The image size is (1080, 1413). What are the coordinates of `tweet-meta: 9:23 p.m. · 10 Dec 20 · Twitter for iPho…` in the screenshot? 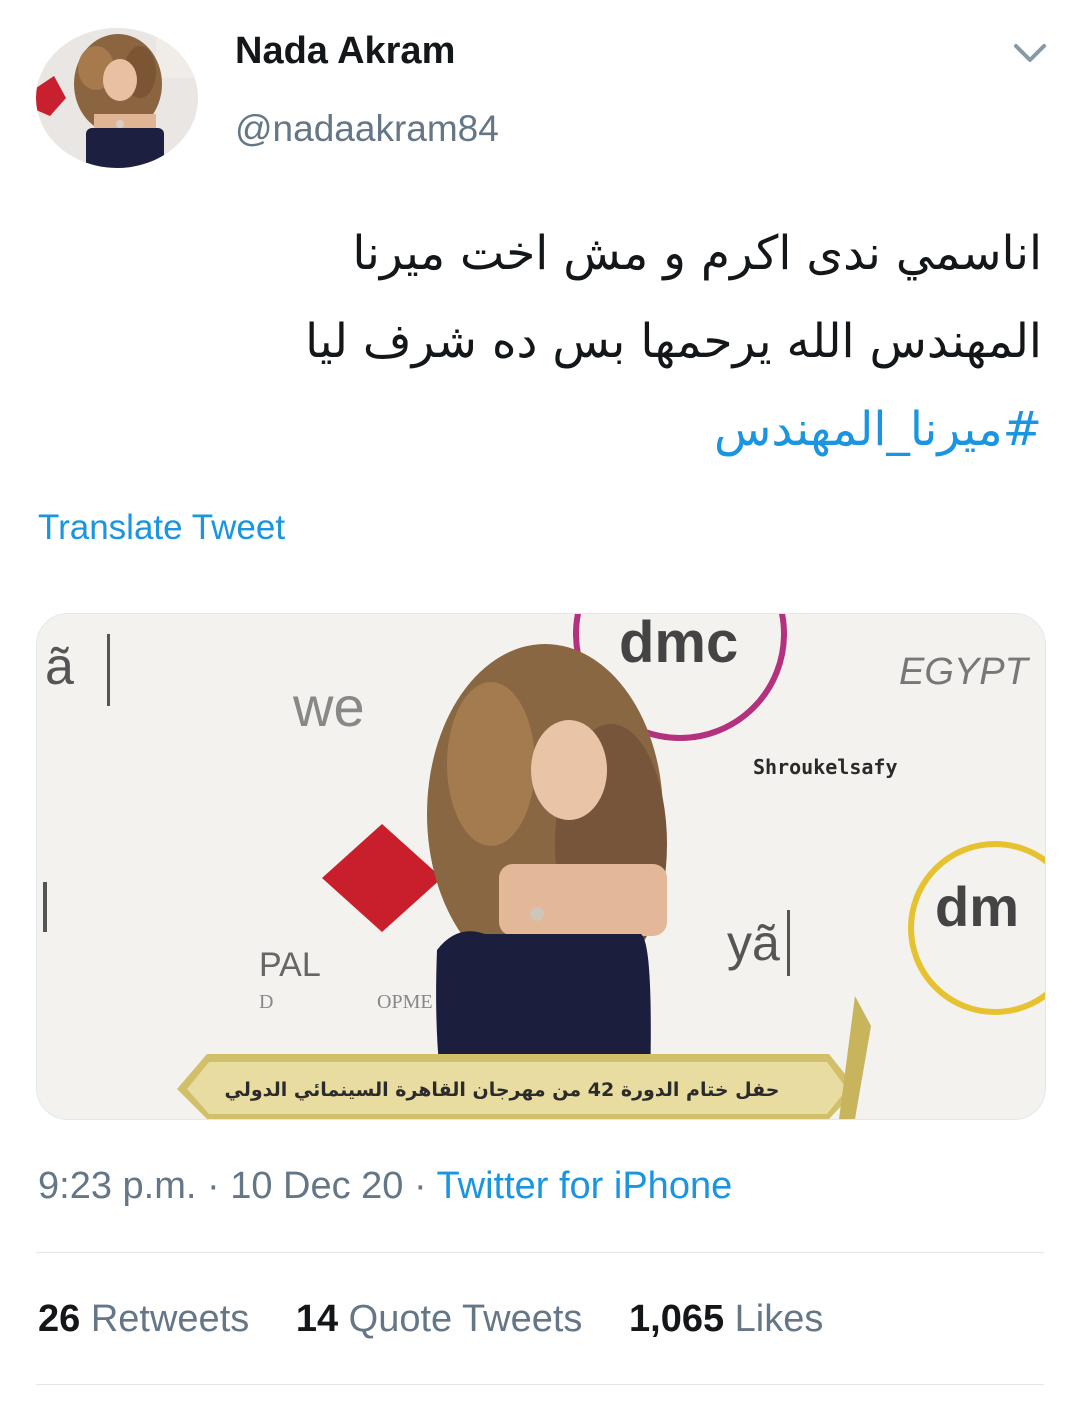 It's located at (385, 1186).